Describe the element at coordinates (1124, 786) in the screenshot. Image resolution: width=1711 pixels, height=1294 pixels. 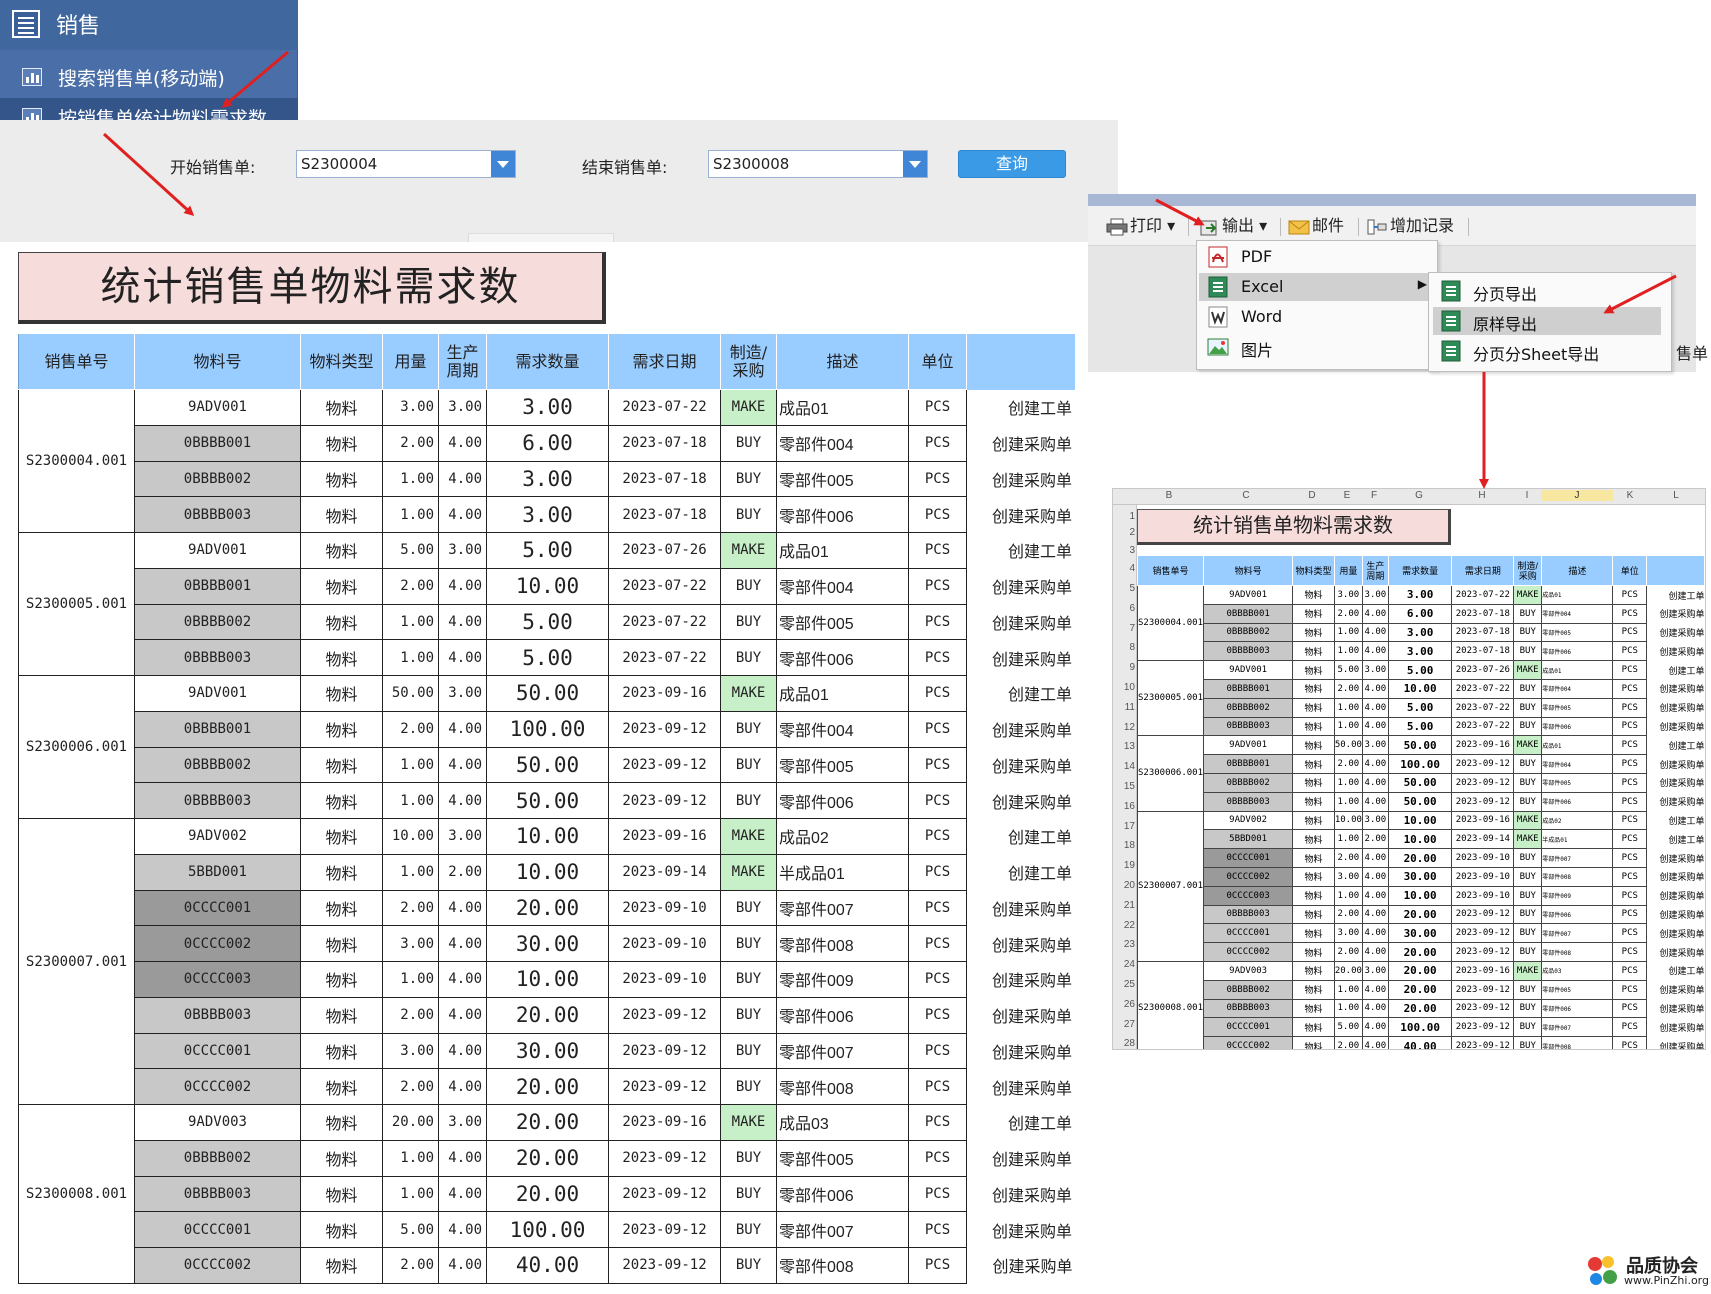
I see `excel-row-header: 15` at that location.